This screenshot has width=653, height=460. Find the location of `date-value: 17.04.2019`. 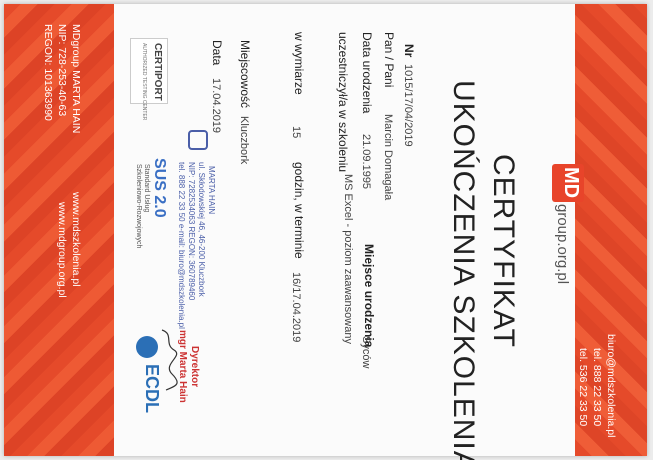

date-value: 17.04.2019 is located at coordinates (216, 106).